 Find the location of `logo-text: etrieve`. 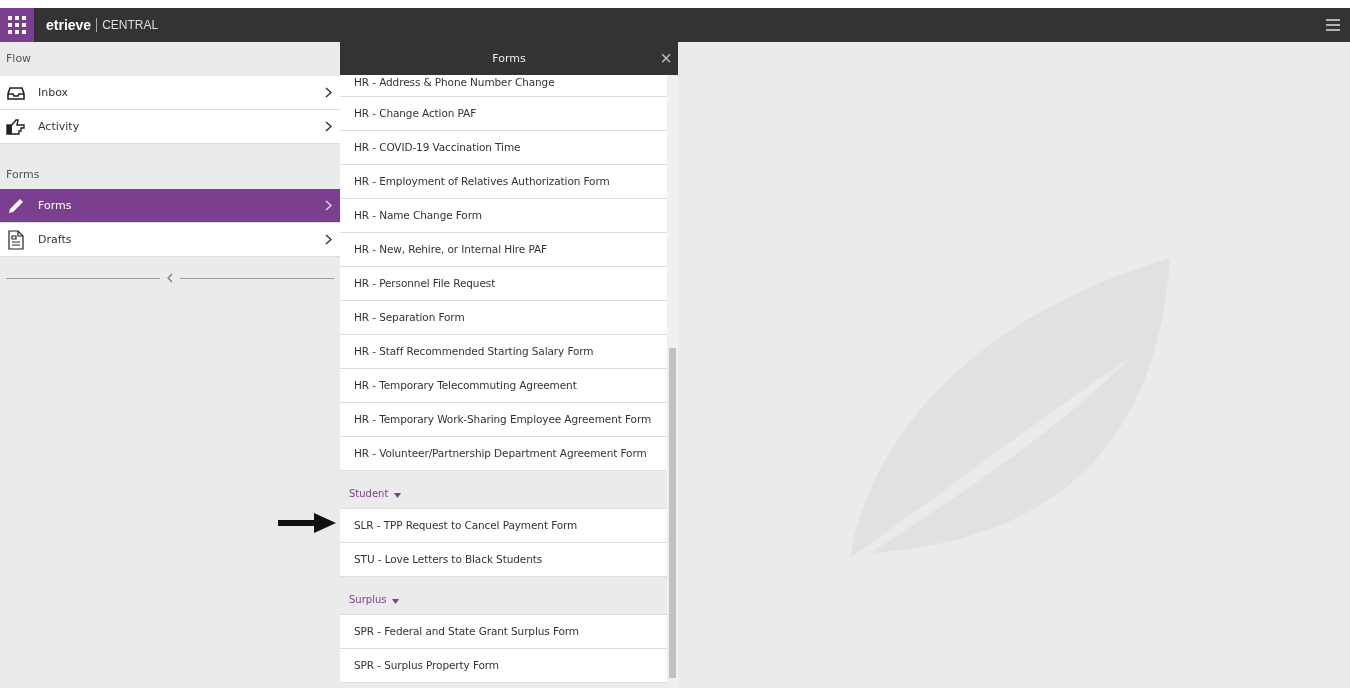

logo-text: etrieve is located at coordinates (69, 25).